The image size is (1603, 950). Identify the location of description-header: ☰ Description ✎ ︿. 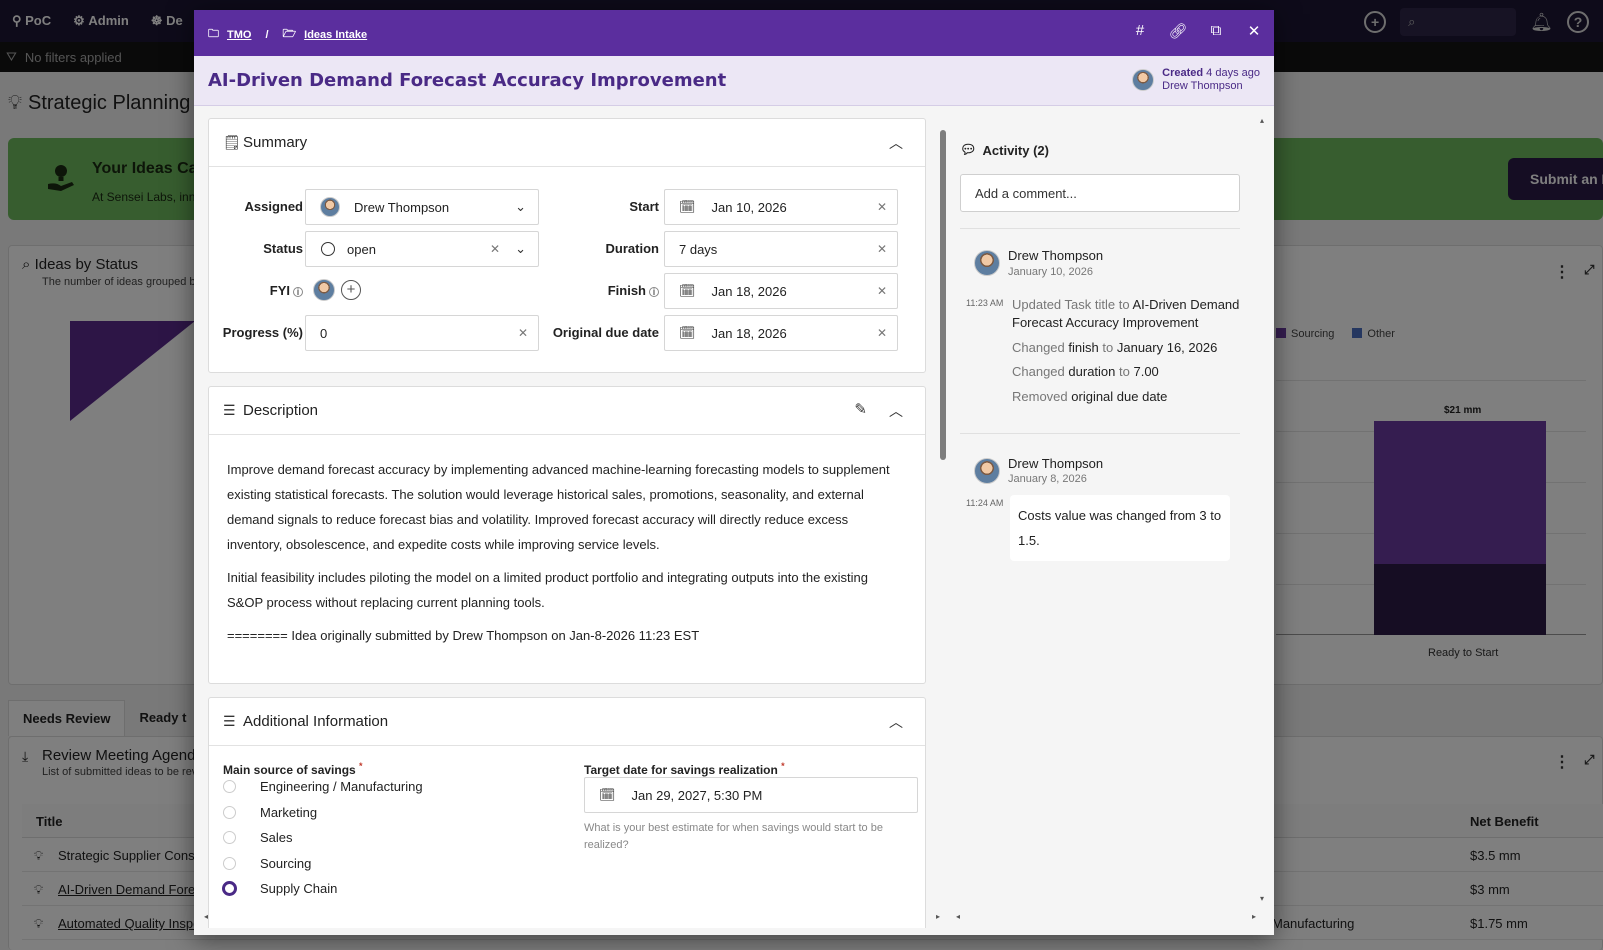
(567, 411).